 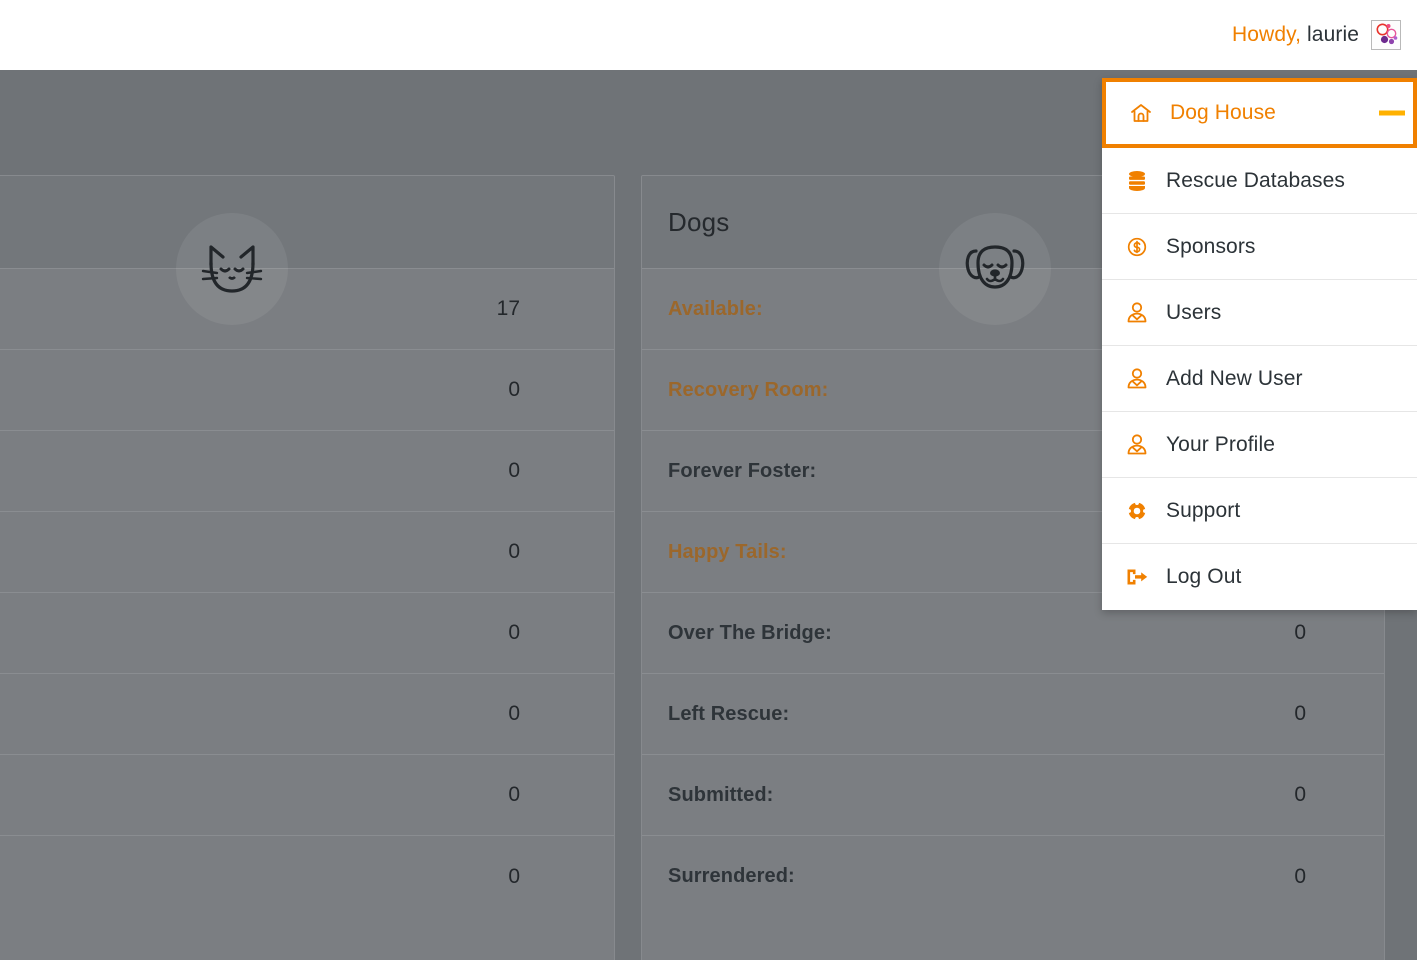 I want to click on menu-item-add-new-user: Add New User, so click(x=1259, y=379).